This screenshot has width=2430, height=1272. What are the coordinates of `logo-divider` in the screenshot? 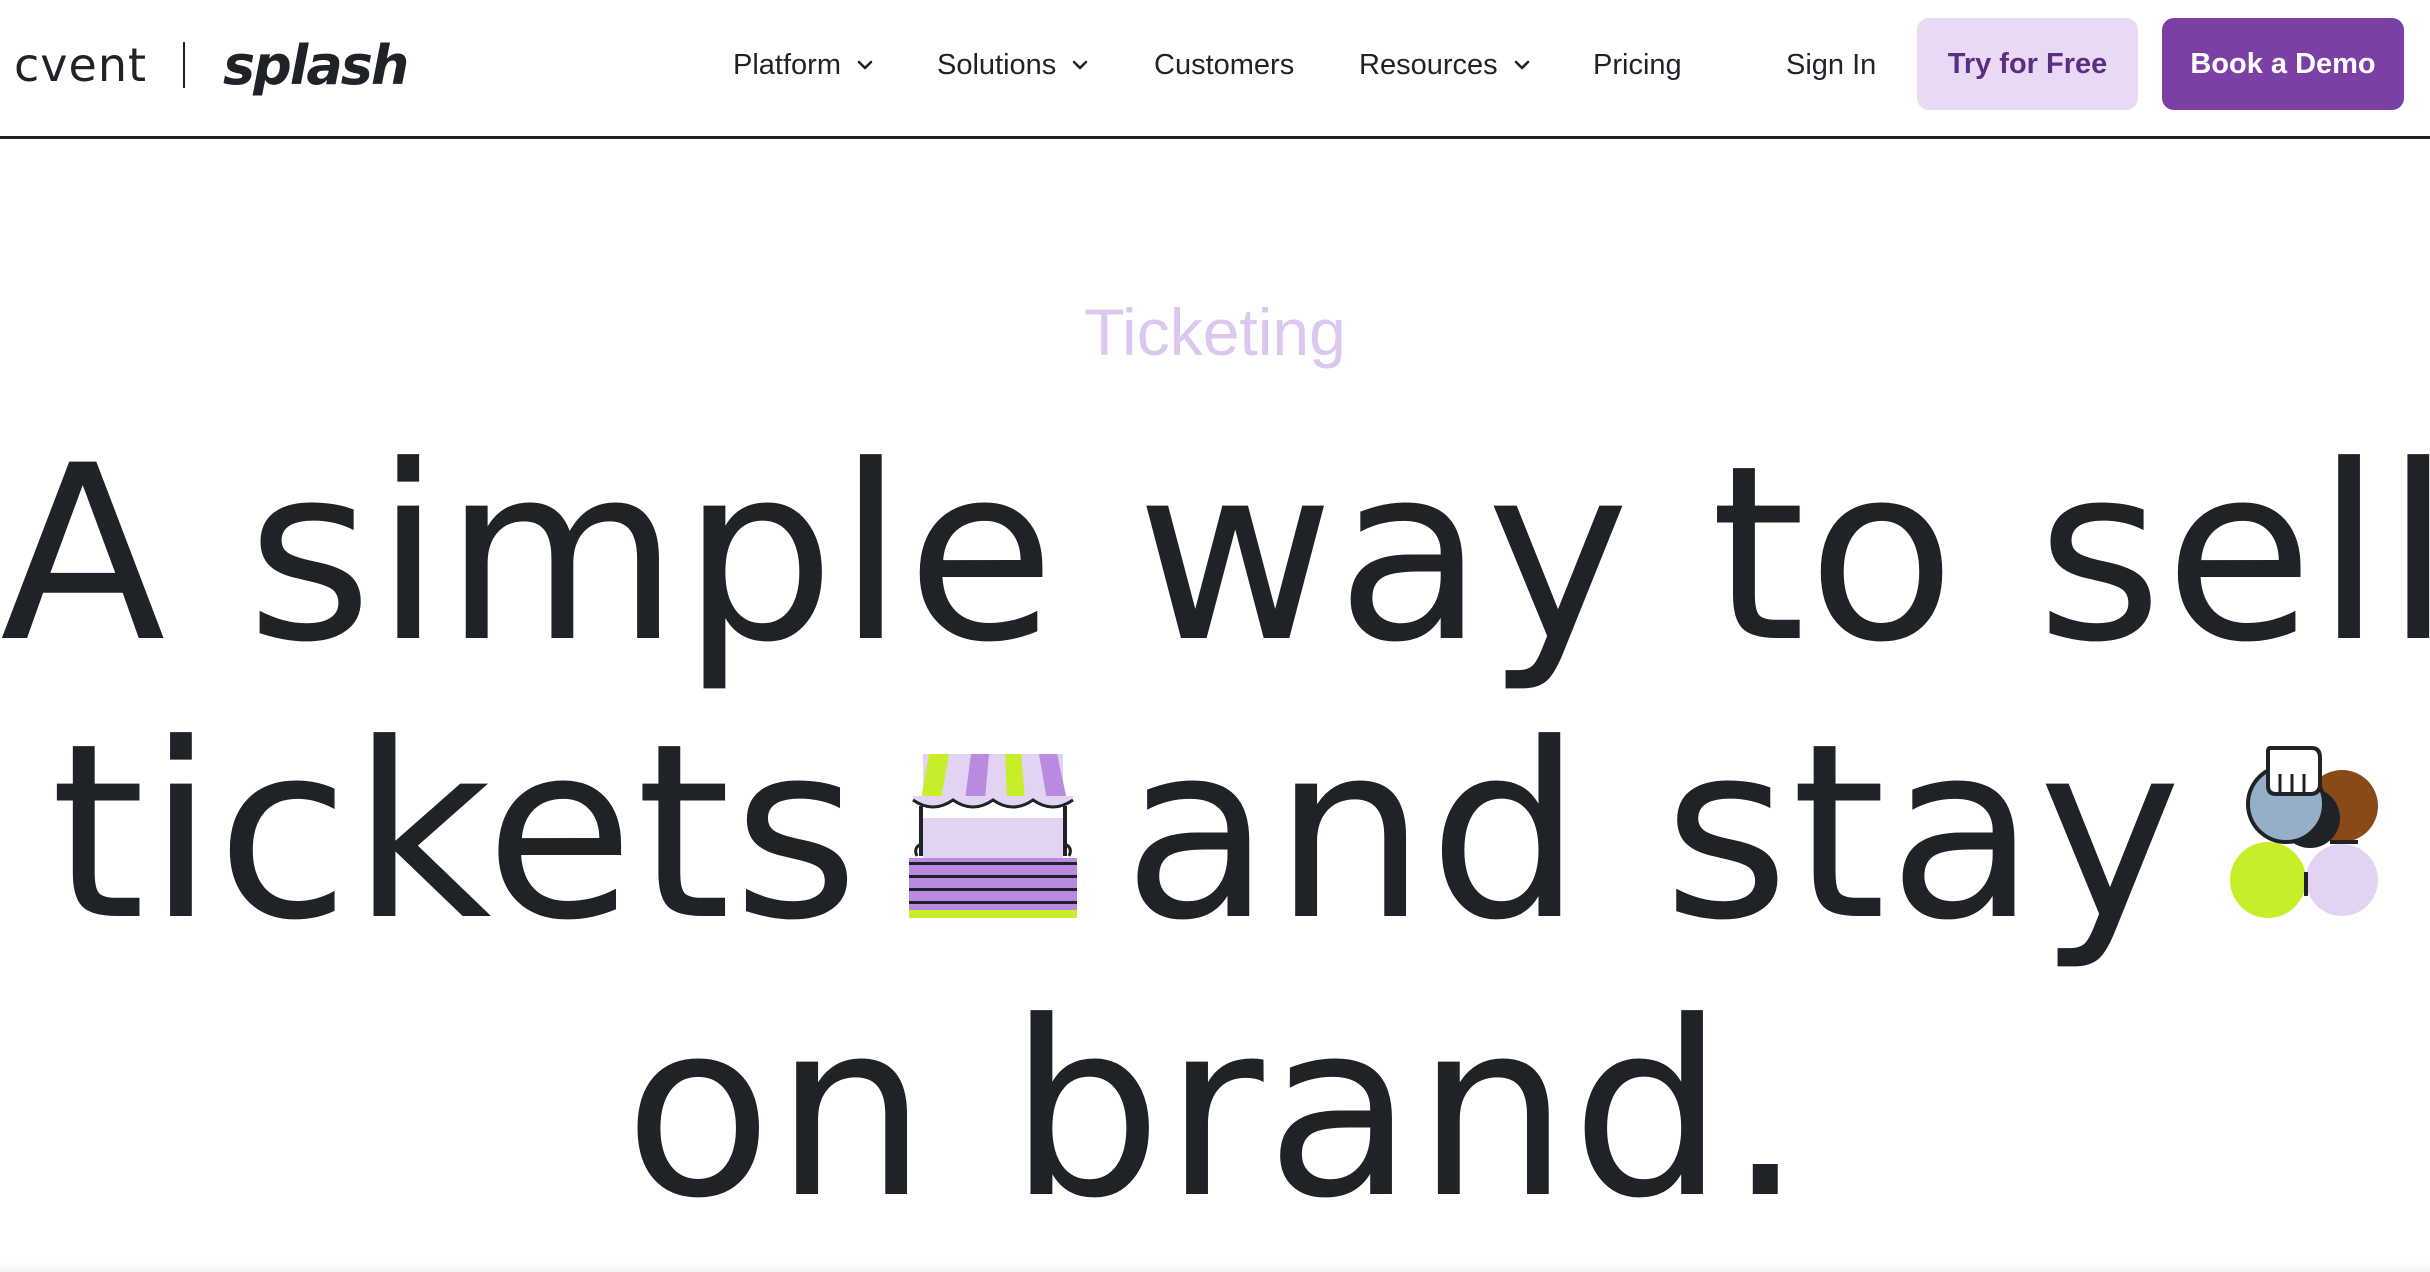 It's located at (184, 65).